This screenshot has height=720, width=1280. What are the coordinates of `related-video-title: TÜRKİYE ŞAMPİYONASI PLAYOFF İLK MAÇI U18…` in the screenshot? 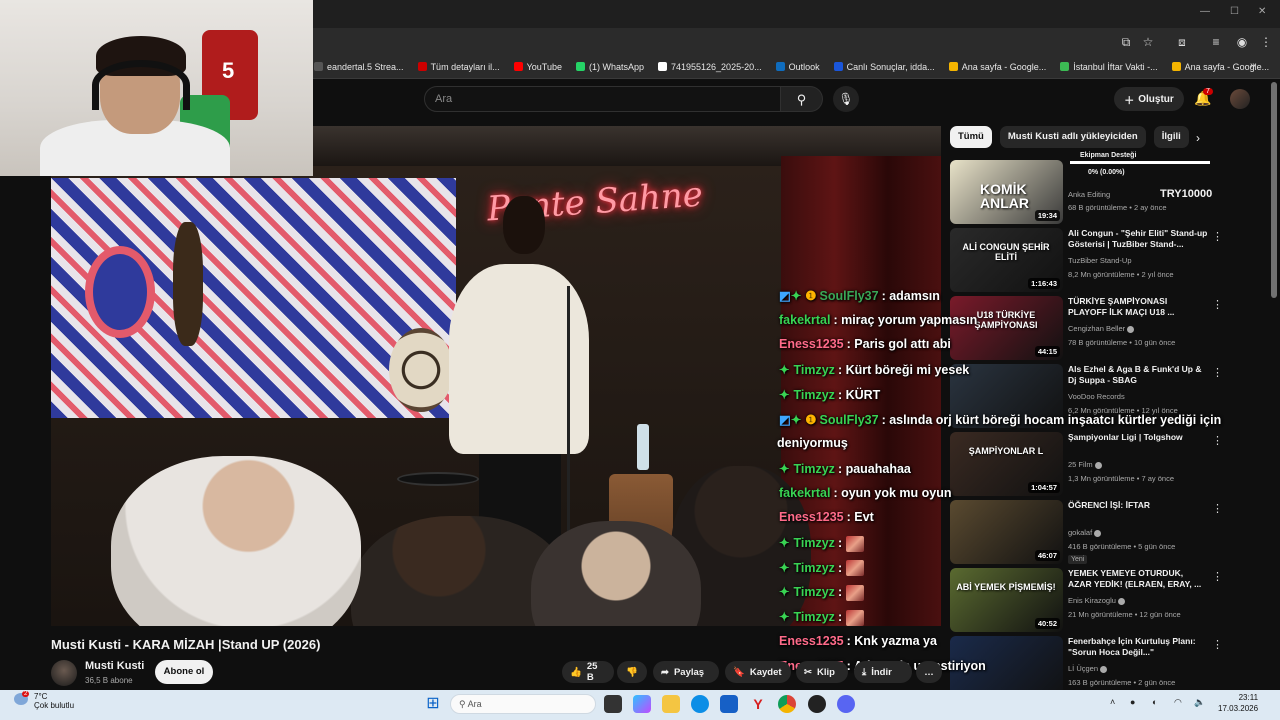 It's located at (1138, 307).